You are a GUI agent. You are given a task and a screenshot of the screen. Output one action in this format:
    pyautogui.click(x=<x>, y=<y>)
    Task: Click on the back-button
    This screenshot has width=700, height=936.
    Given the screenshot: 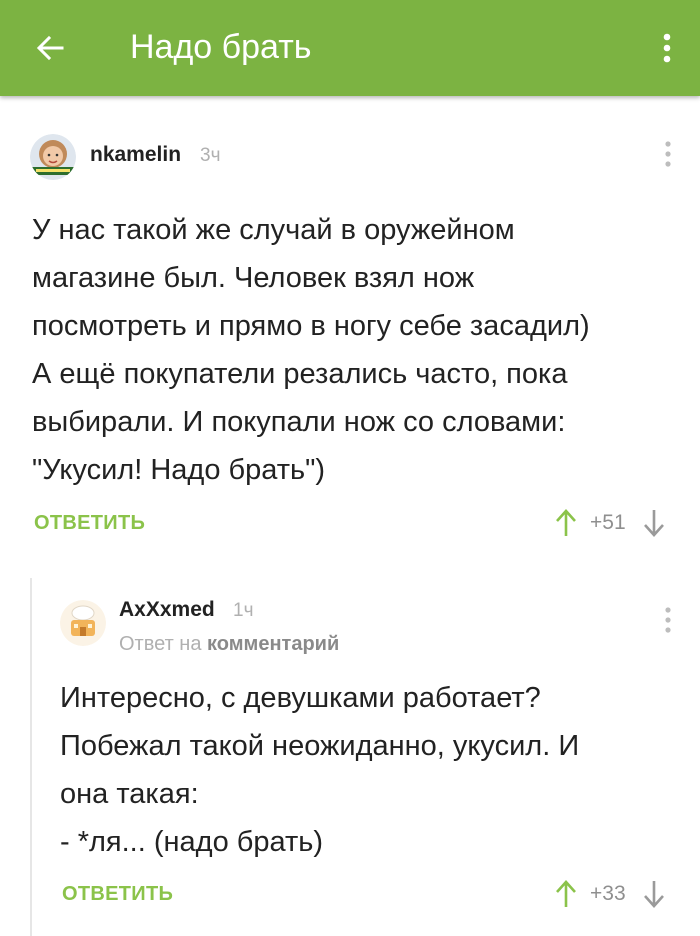 What is the action you would take?
    pyautogui.click(x=50, y=48)
    